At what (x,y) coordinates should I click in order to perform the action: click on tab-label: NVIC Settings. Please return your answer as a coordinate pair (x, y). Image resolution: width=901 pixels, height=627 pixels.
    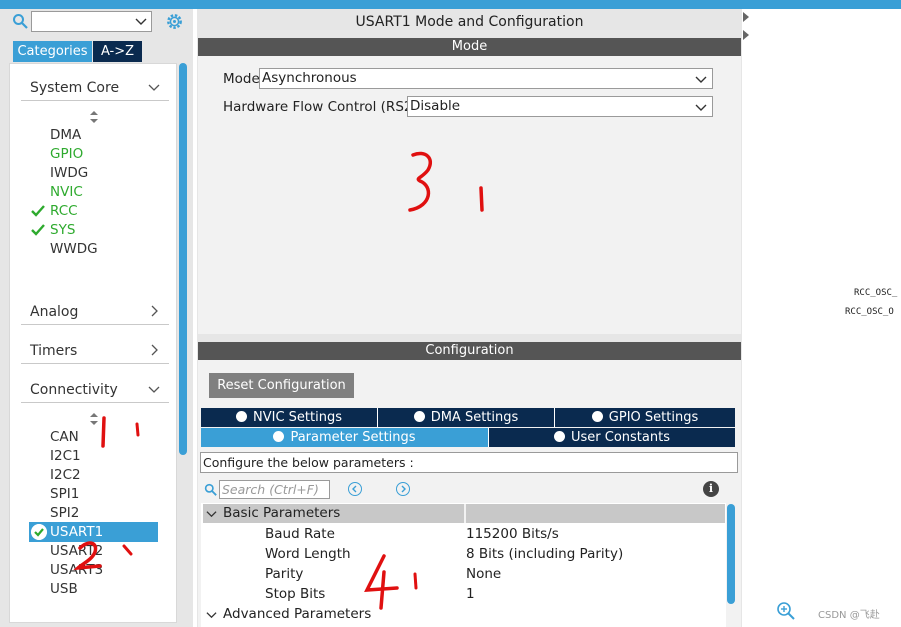
    Looking at the image, I should click on (297, 417).